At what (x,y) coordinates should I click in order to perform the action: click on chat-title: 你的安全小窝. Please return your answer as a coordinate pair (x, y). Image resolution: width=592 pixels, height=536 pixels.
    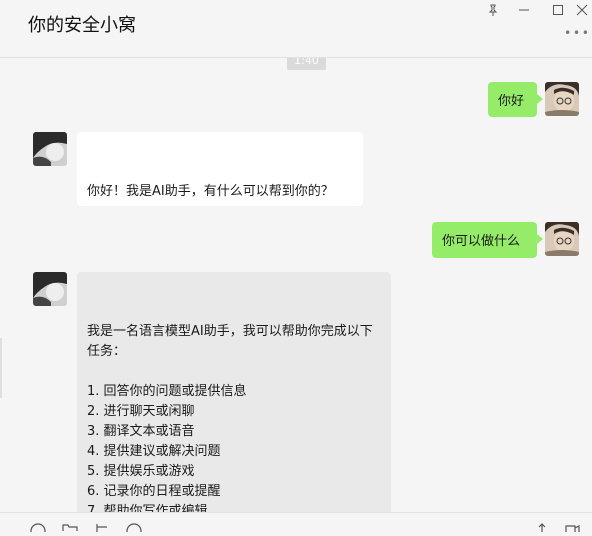
    Looking at the image, I should click on (82, 25).